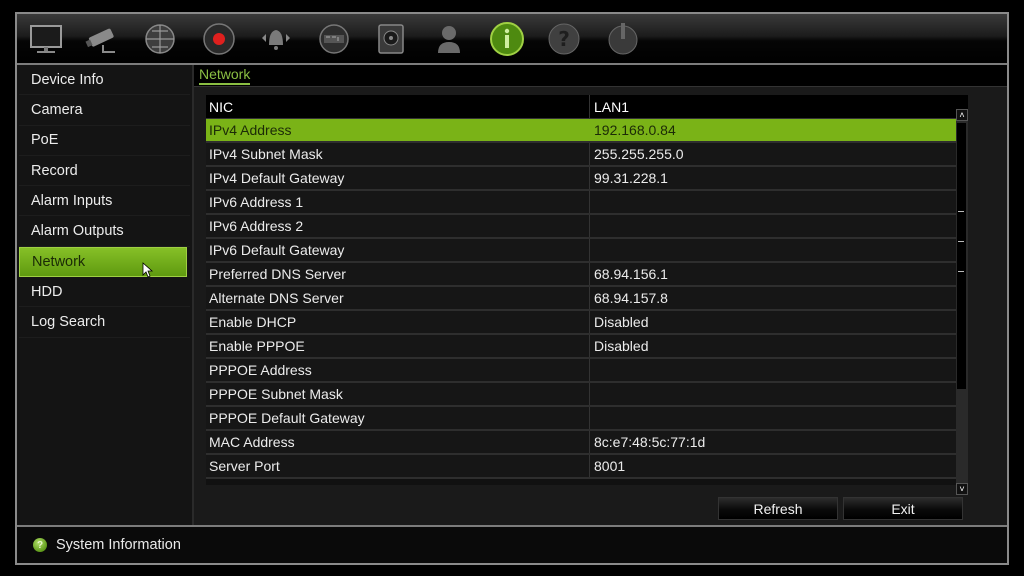 This screenshot has height=576, width=1024. What do you see at coordinates (398, 370) in the screenshot?
I see `row-label: PPPOE Address` at bounding box center [398, 370].